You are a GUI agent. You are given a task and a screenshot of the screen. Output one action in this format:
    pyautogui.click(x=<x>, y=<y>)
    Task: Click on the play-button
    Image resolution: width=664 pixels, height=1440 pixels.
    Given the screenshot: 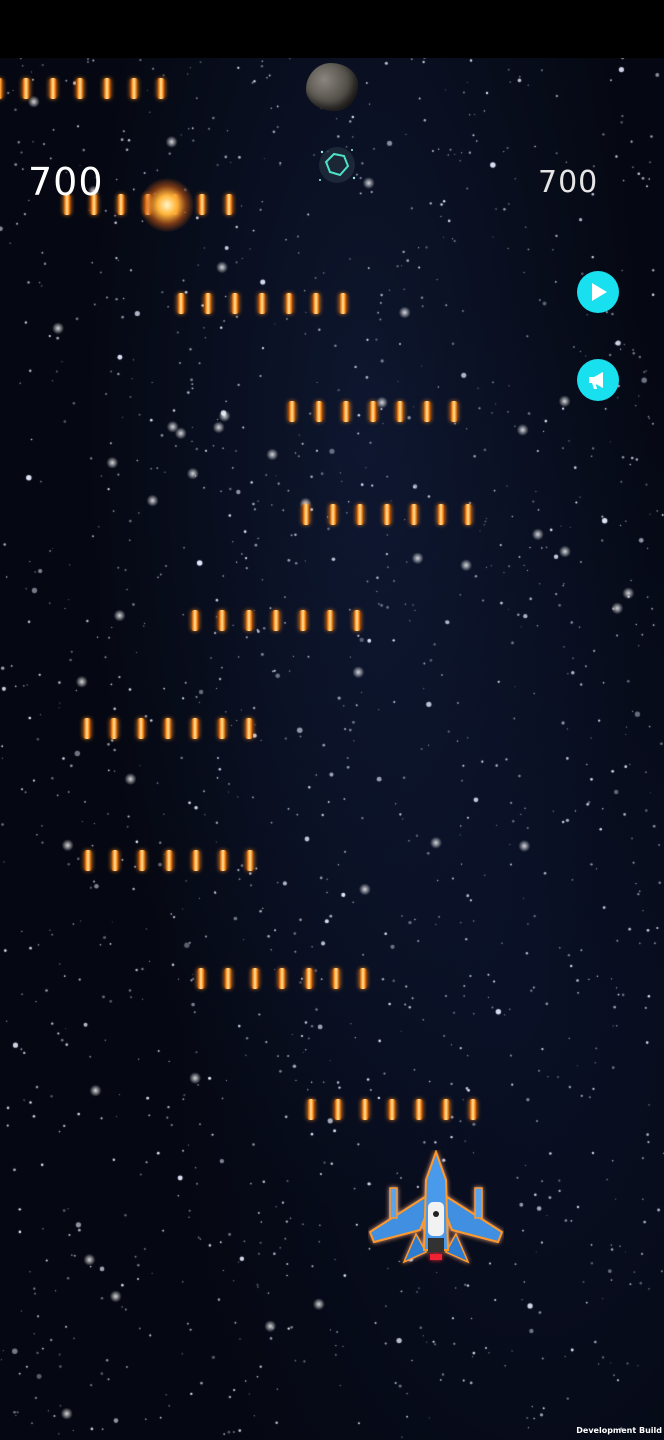 What is the action you would take?
    pyautogui.click(x=598, y=292)
    